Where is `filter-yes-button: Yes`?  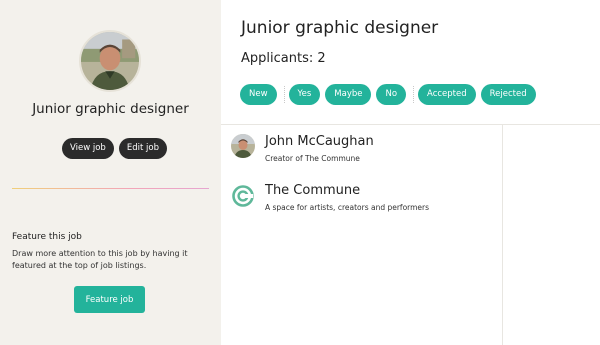
filter-yes-button: Yes is located at coordinates (304, 94).